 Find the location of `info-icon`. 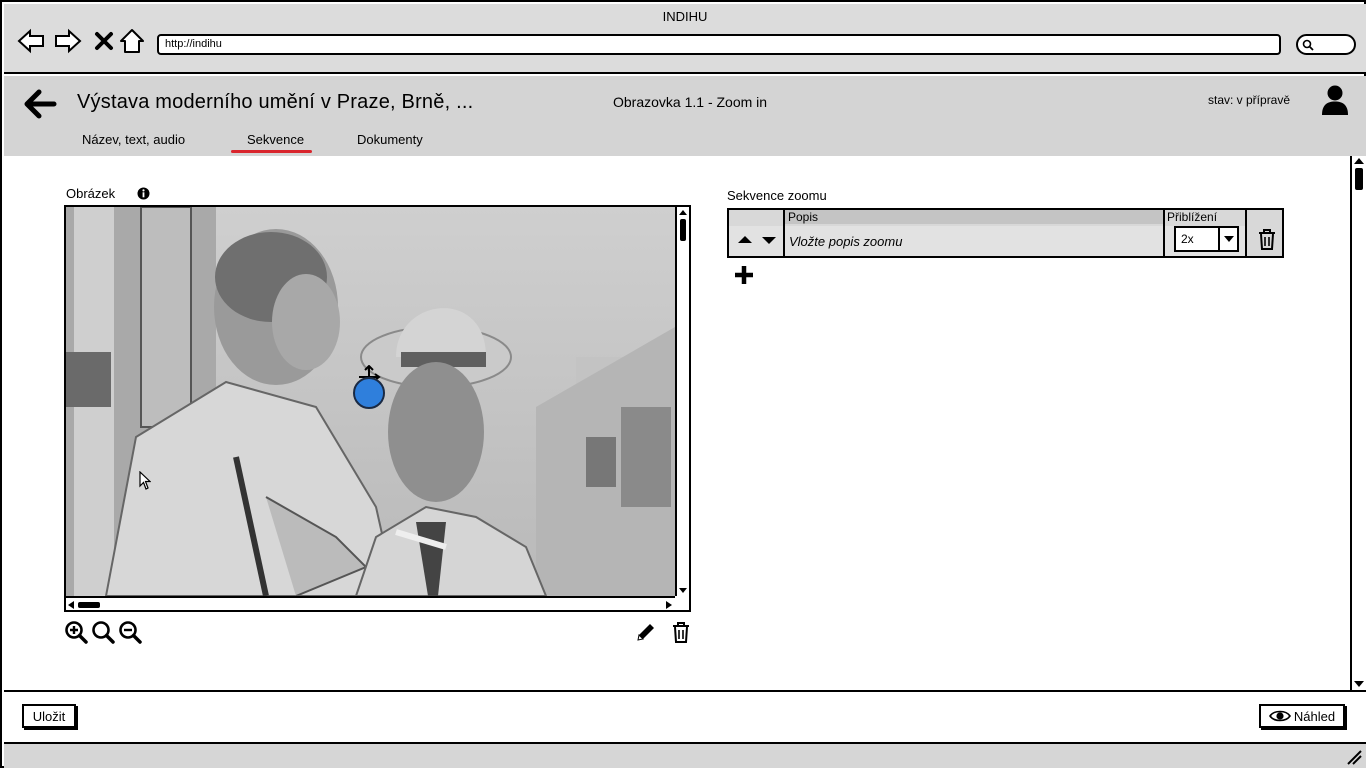

info-icon is located at coordinates (143, 193).